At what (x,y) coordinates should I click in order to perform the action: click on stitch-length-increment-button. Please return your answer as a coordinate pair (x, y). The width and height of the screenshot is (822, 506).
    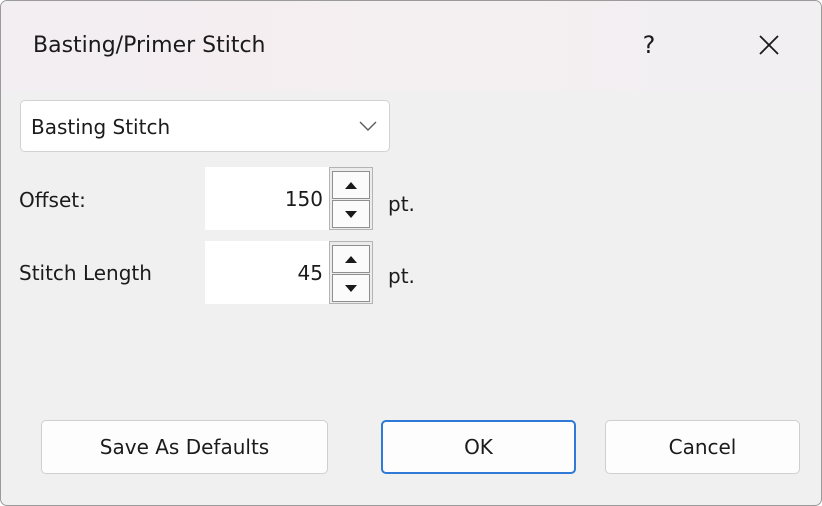
    Looking at the image, I should click on (351, 259).